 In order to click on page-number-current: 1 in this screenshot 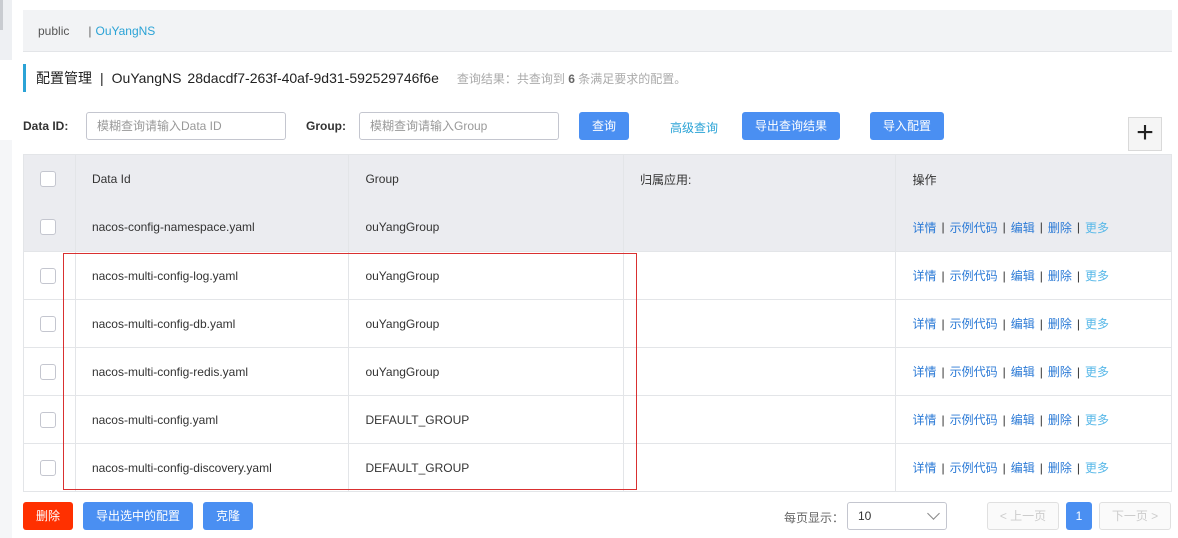, I will do `click(1079, 516)`.